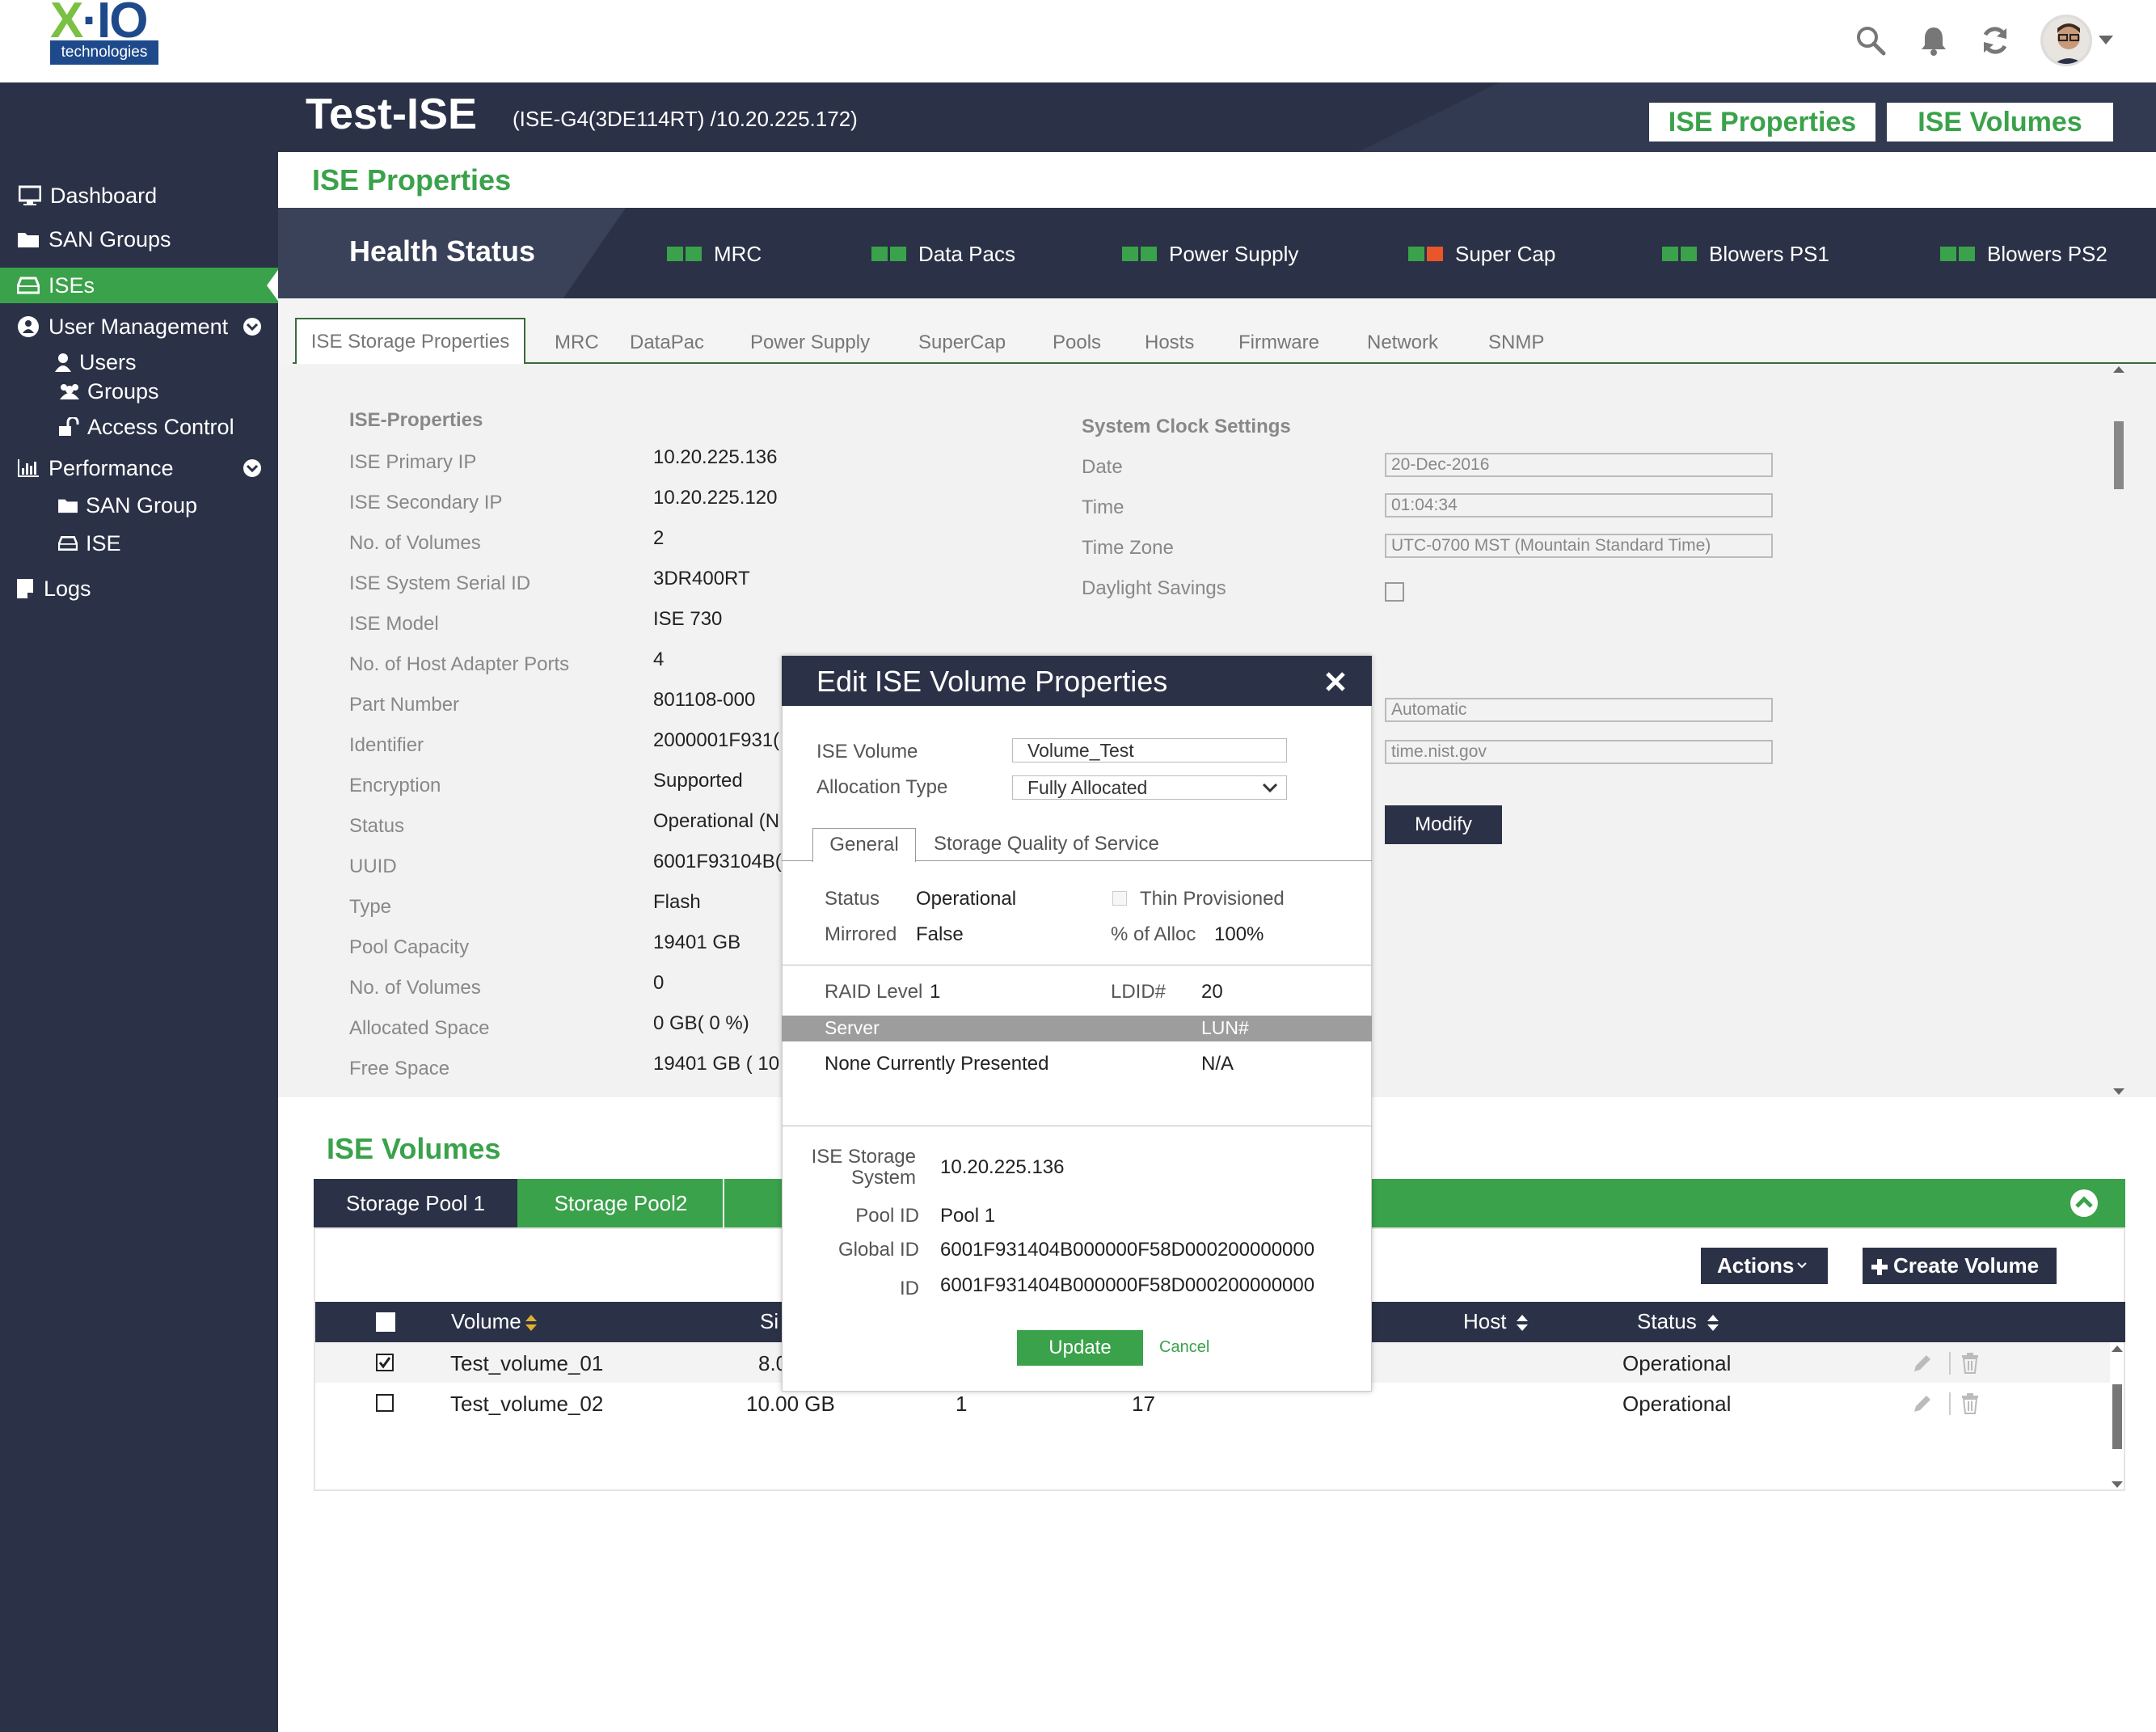  I want to click on logo-wordmark: X·IO, so click(99, 24).